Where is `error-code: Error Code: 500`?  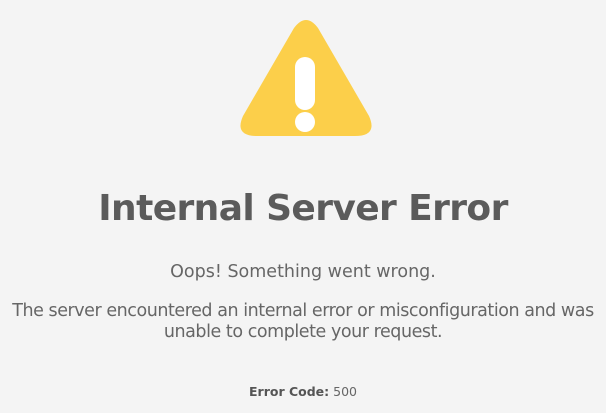 error-code: Error Code: 500 is located at coordinates (303, 392).